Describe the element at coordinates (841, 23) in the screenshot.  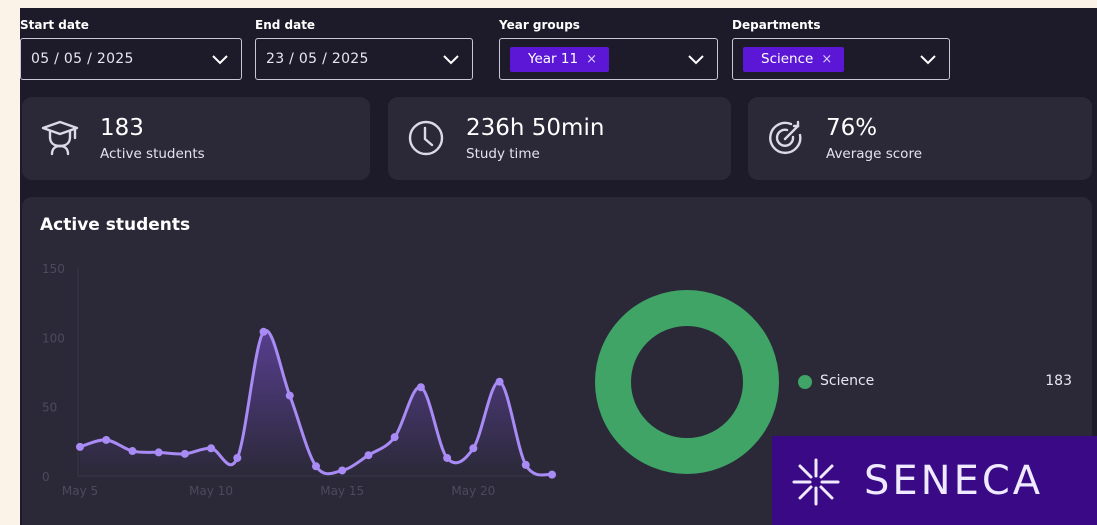
I see `departments-filter: Departments` at that location.